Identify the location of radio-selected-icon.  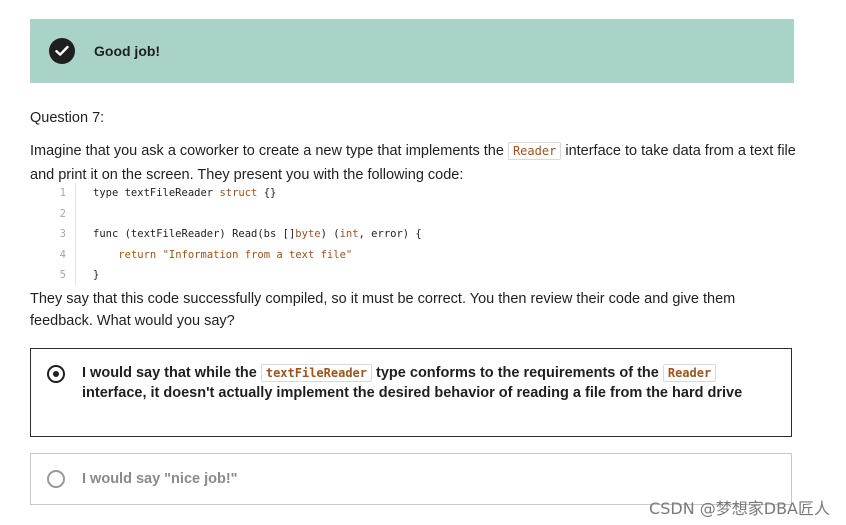
(56, 374).